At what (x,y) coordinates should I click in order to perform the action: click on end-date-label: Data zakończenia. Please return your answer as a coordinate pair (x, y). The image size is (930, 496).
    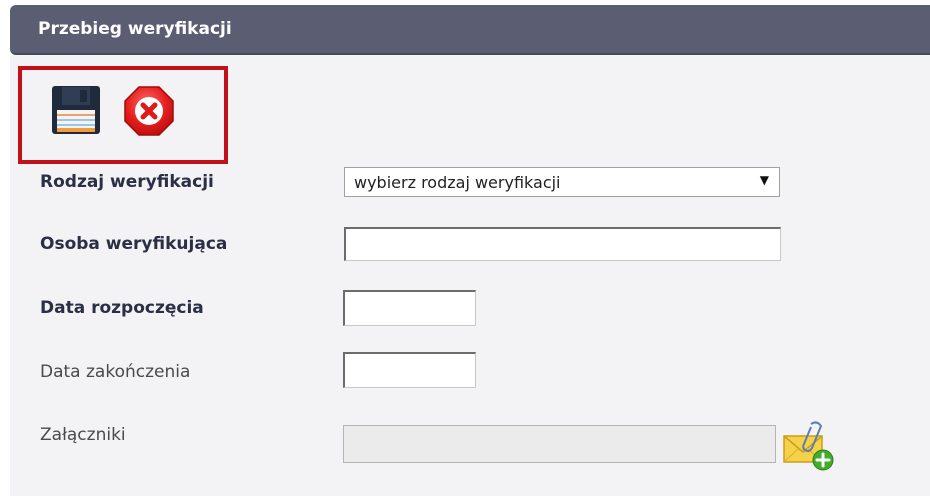
    Looking at the image, I should click on (115, 372).